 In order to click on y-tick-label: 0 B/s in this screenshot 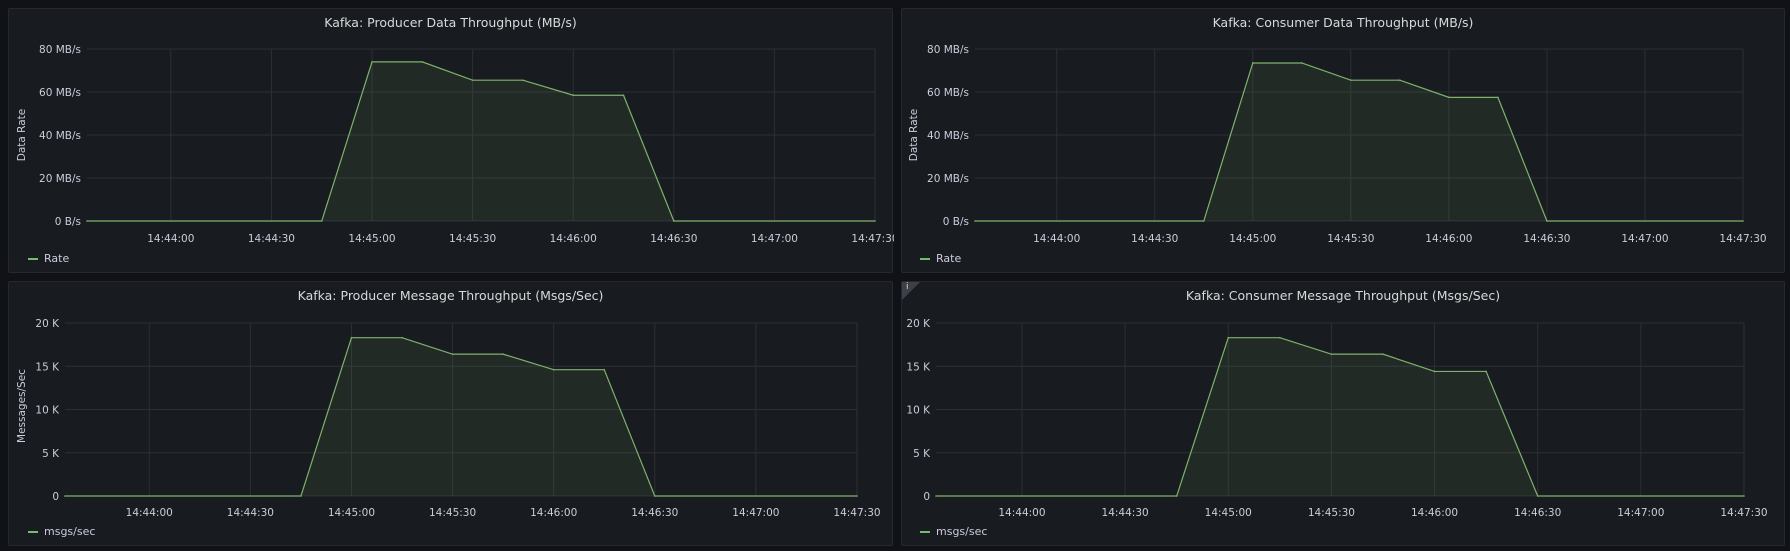, I will do `click(956, 222)`.